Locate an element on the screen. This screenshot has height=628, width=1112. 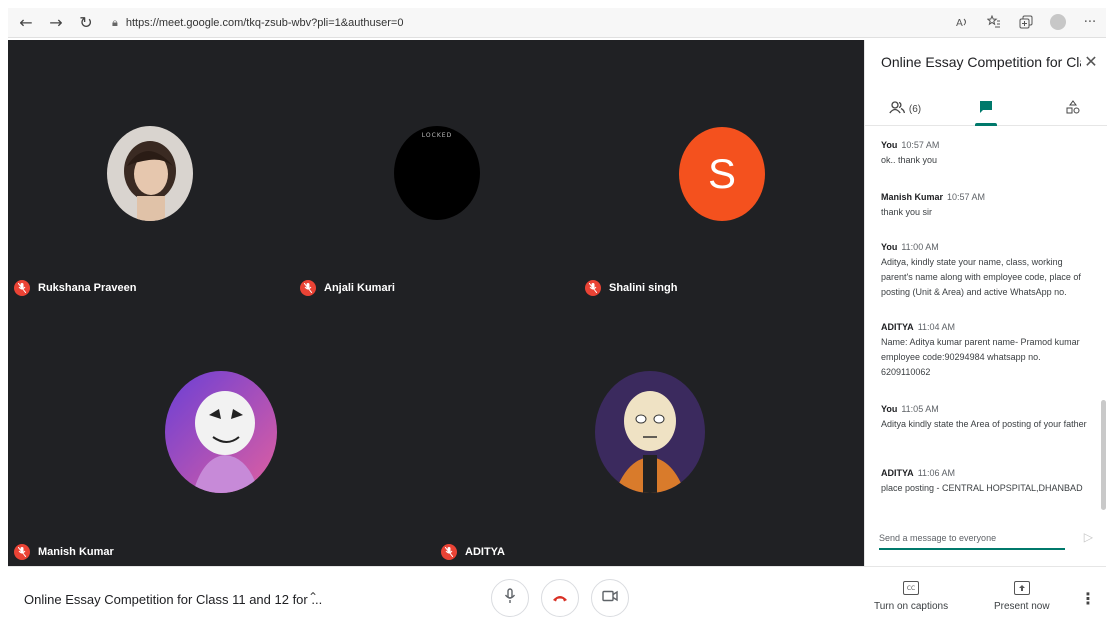
message-text: thank you sir is located at coordinates (907, 212).